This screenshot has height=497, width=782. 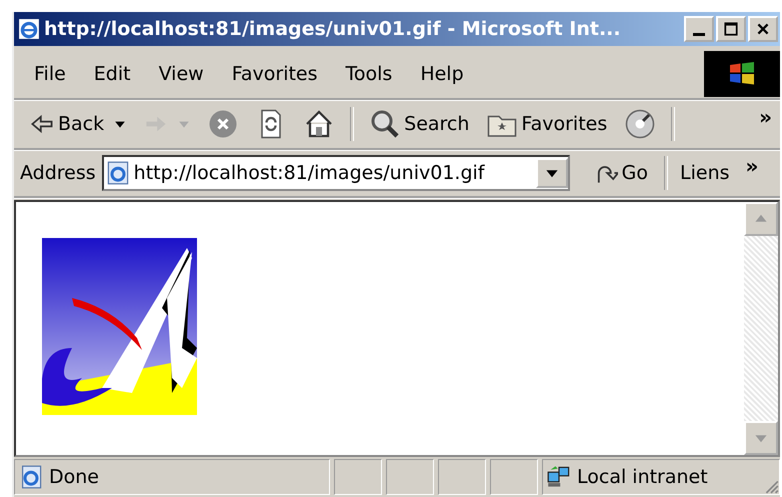 What do you see at coordinates (112, 74) in the screenshot?
I see `menu-item: Edit` at bounding box center [112, 74].